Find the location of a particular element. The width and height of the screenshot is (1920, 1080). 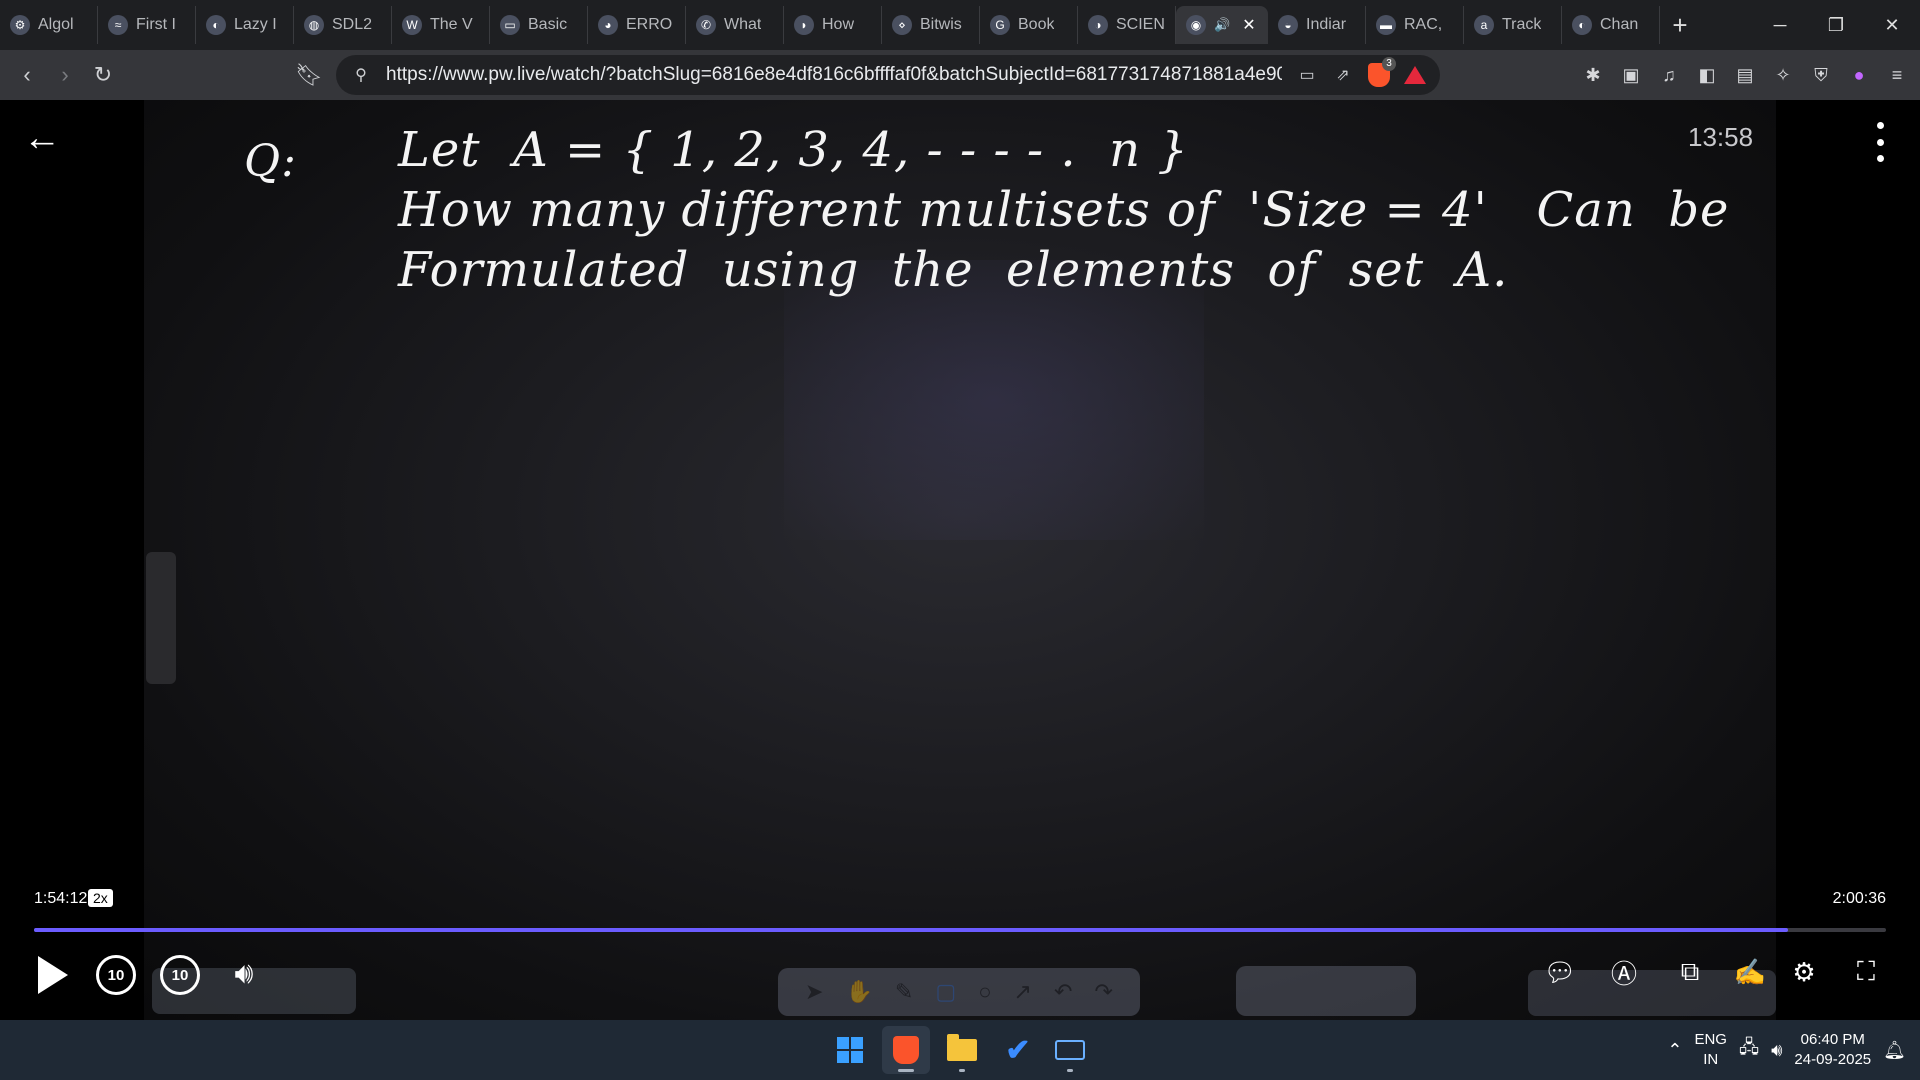

total-duration: 2:00:36 is located at coordinates (1859, 898).